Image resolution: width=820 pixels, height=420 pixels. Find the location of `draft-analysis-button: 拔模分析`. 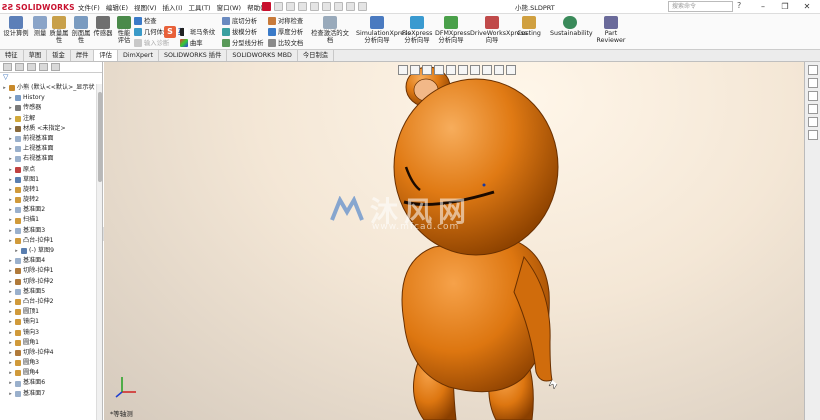

draft-analysis-button: 拔模分析 is located at coordinates (239, 31).